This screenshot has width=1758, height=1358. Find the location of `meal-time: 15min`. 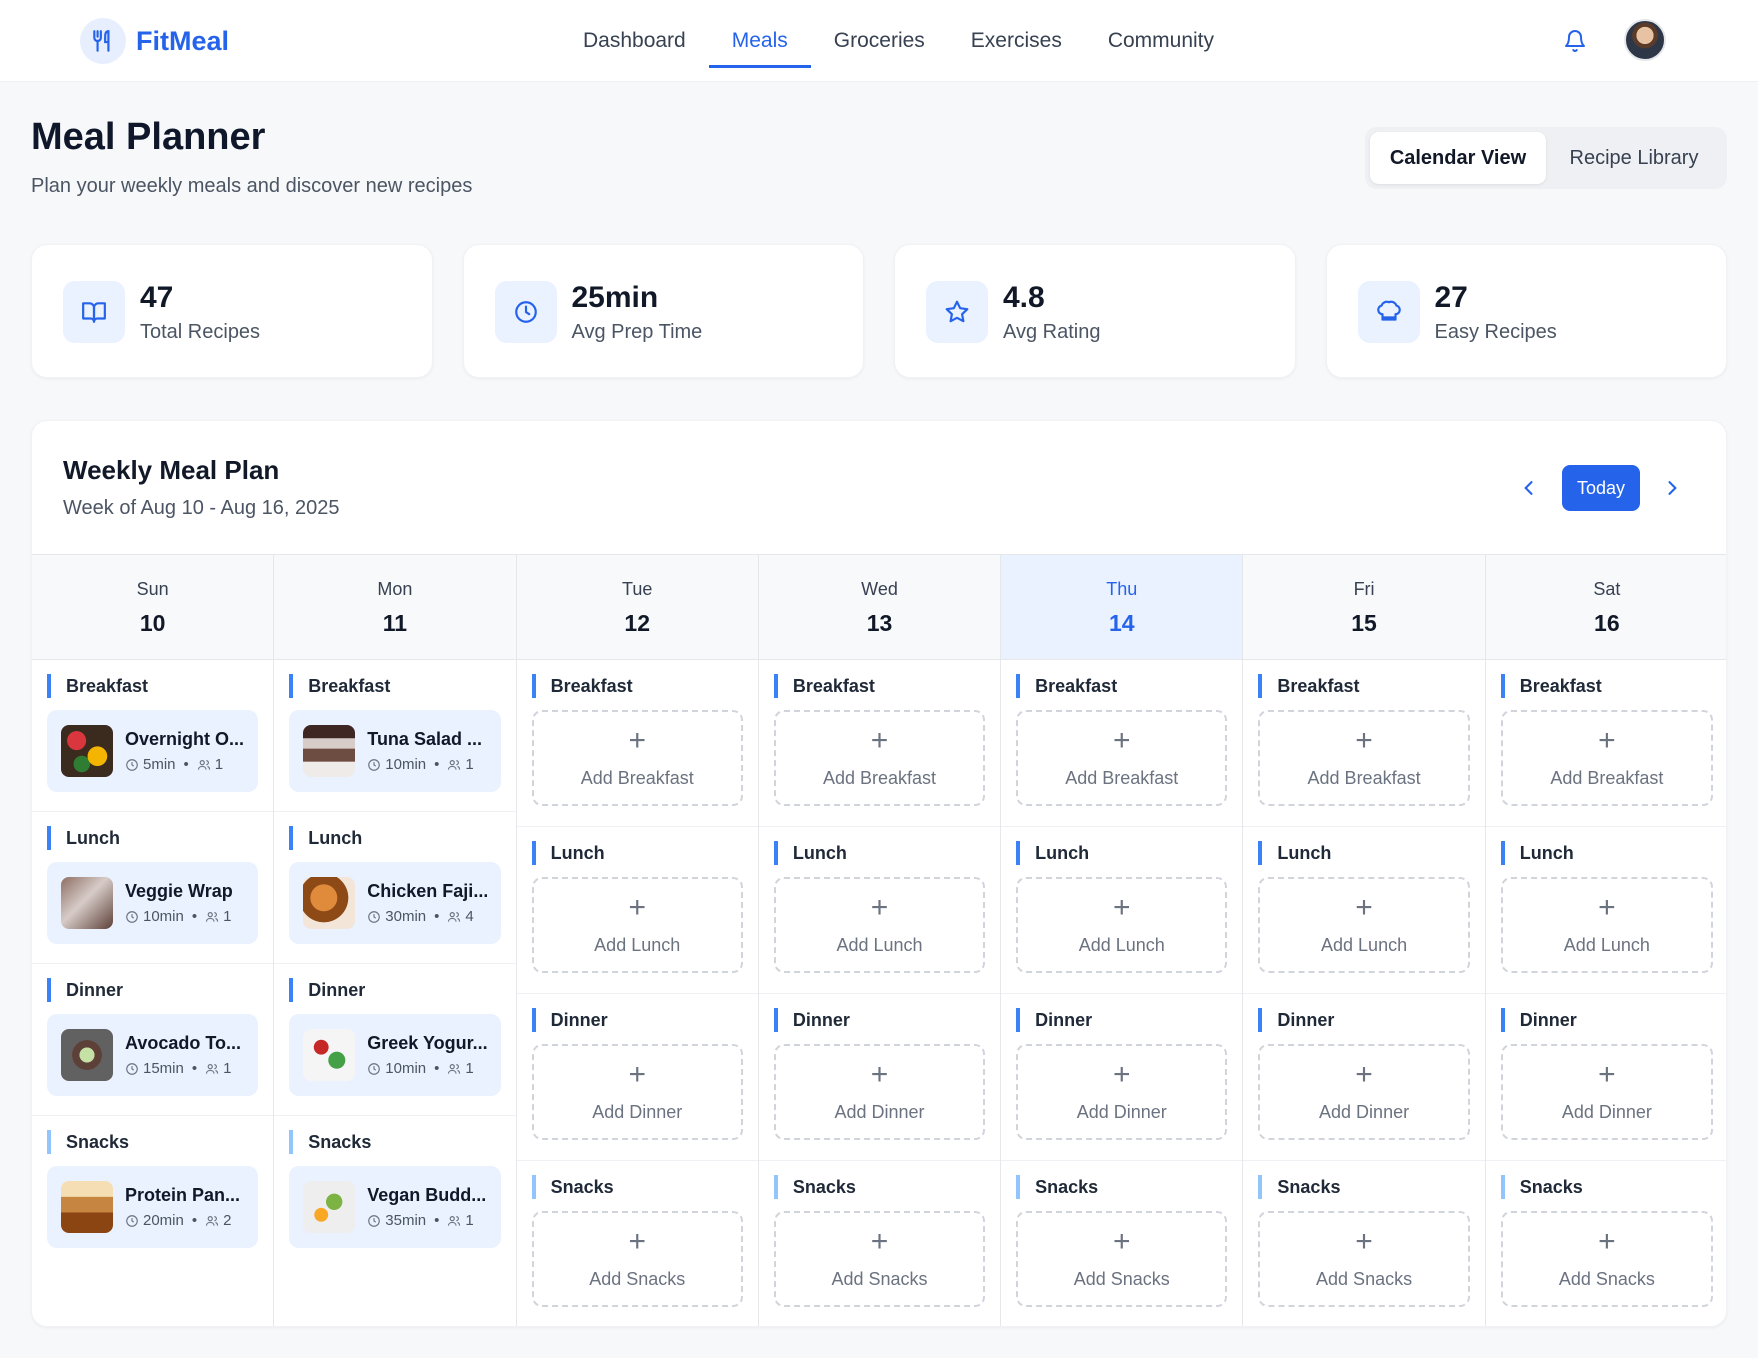

meal-time: 15min is located at coordinates (163, 1068).